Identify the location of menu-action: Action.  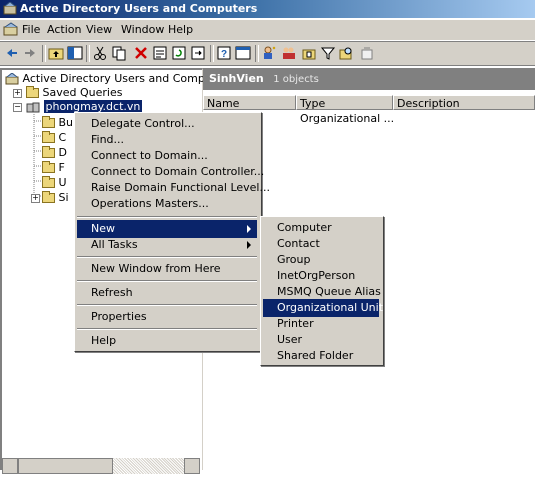
(64, 29).